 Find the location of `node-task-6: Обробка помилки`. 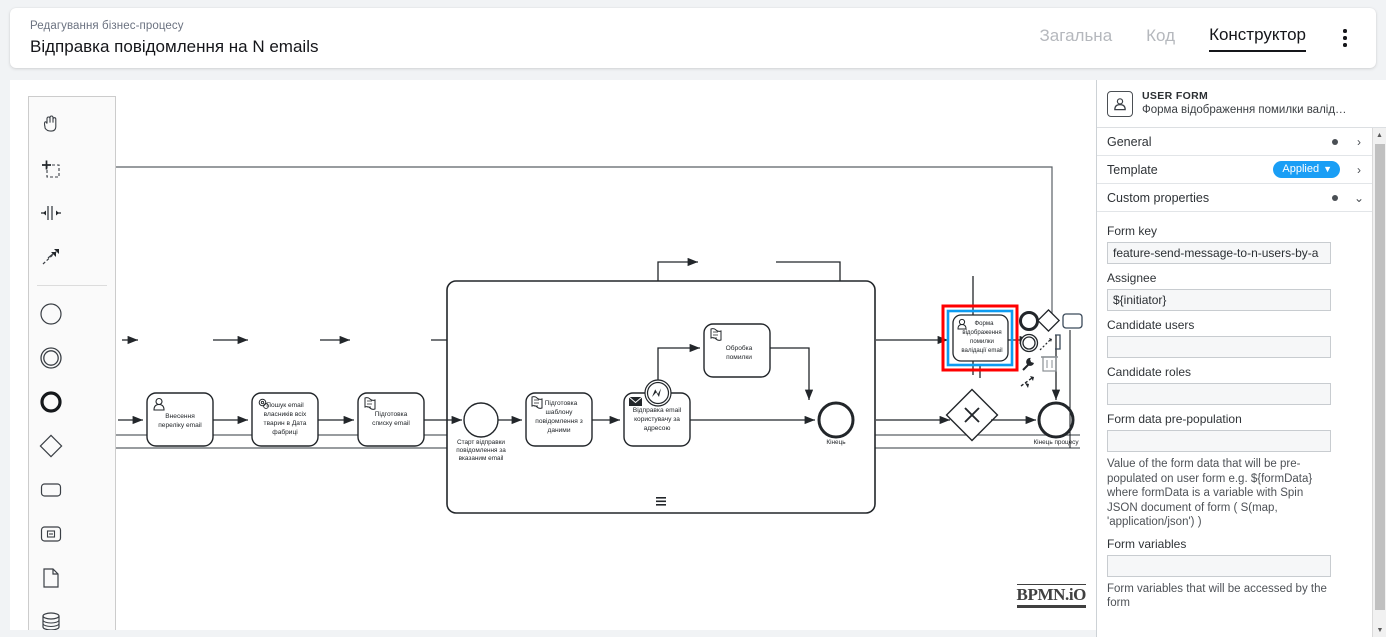

node-task-6: Обробка помилки is located at coordinates (737, 350).